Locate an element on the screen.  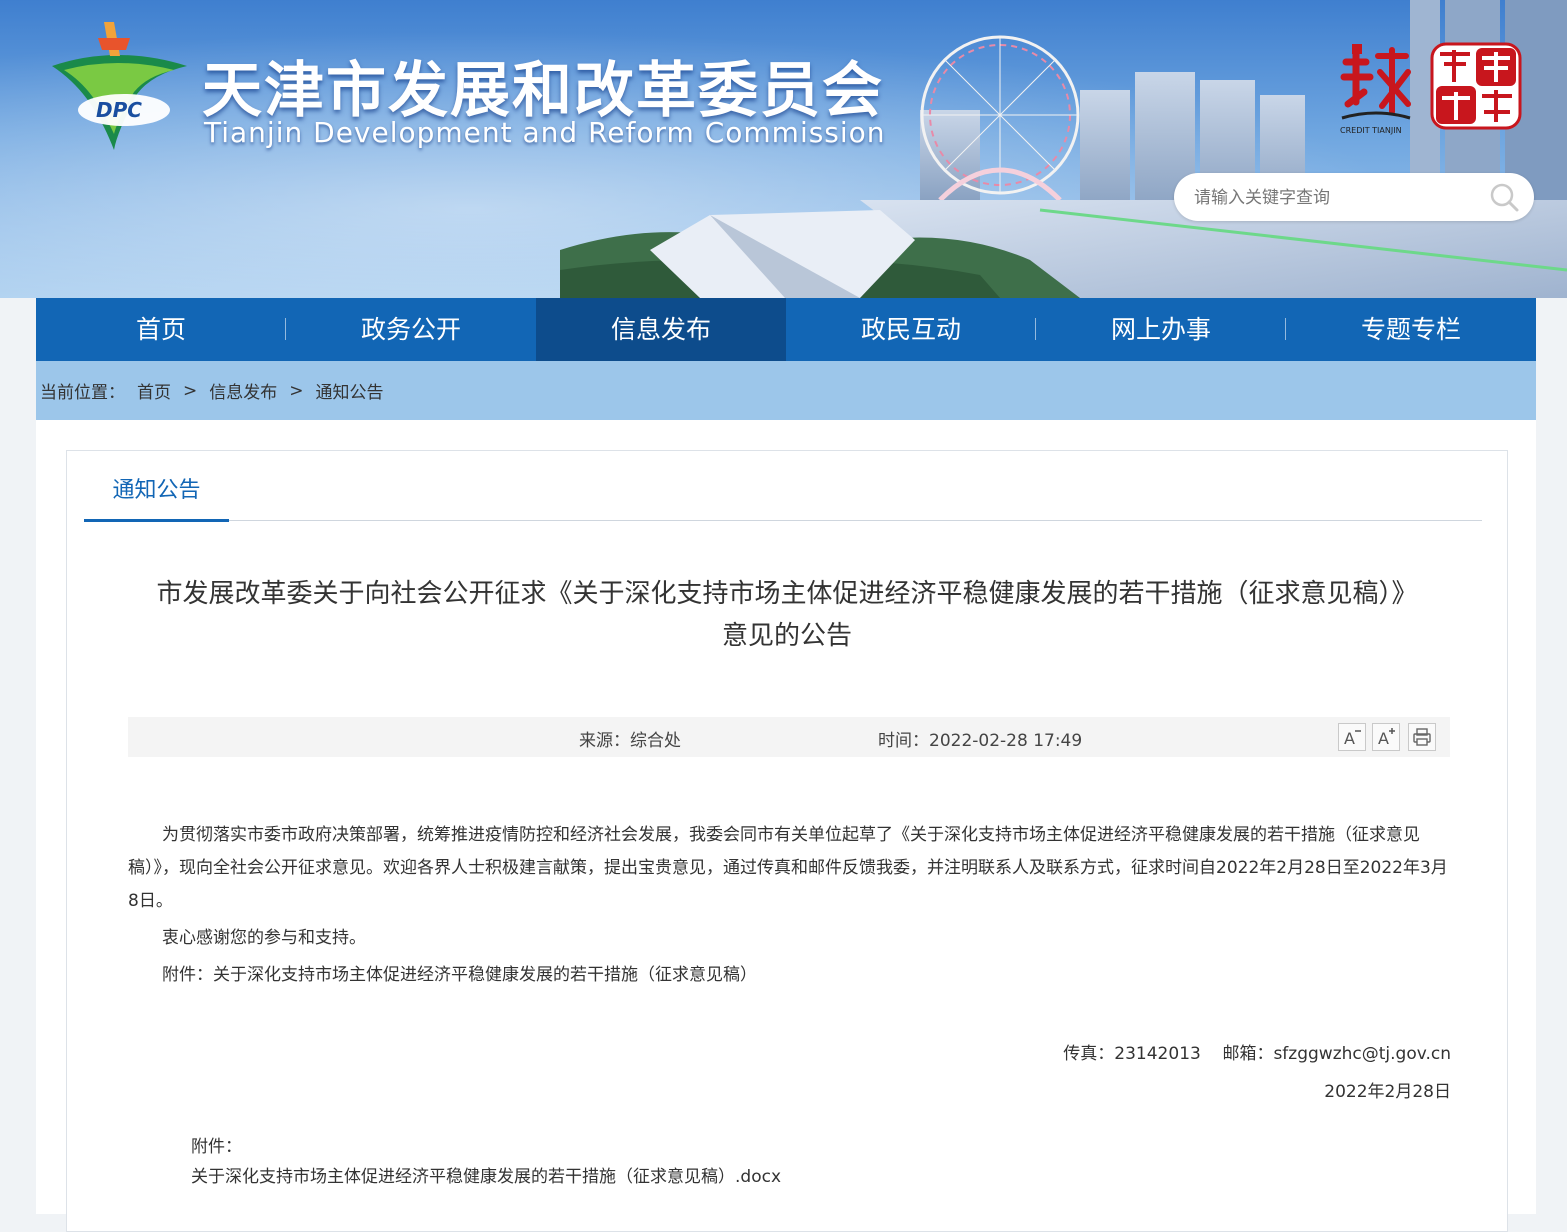
tab-active-underline is located at coordinates (156, 520).